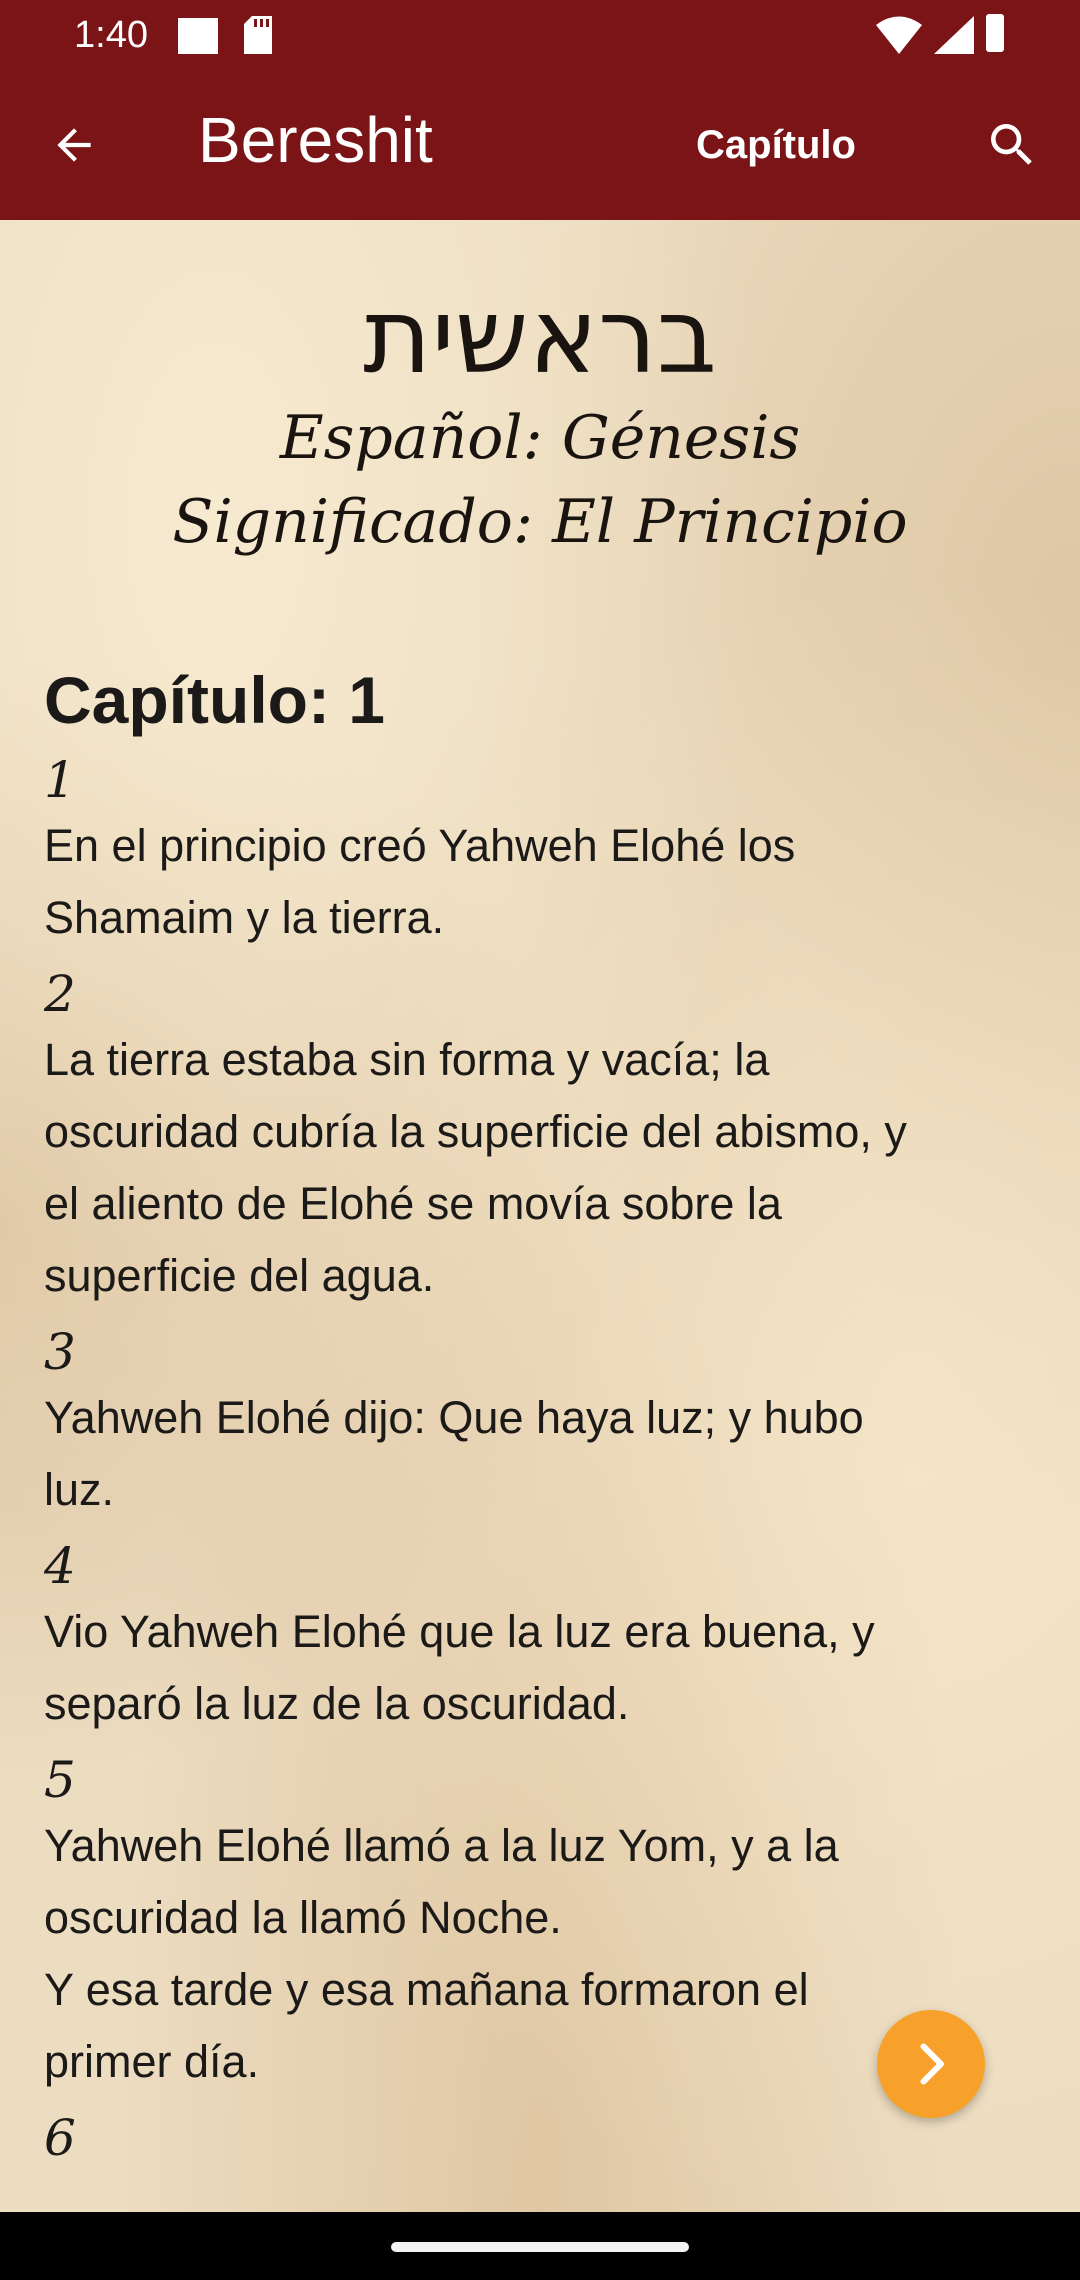  I want to click on verse-line: separó la luz de la oscuridad., so click(337, 1703).